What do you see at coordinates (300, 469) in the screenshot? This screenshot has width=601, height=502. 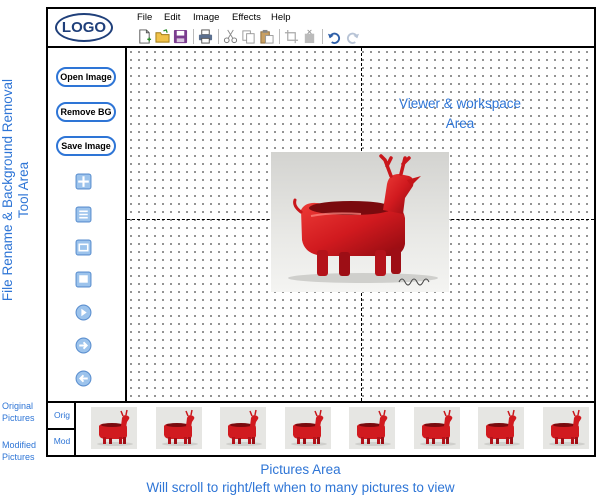 I see `pictures-area-title: Pictures Area` at bounding box center [300, 469].